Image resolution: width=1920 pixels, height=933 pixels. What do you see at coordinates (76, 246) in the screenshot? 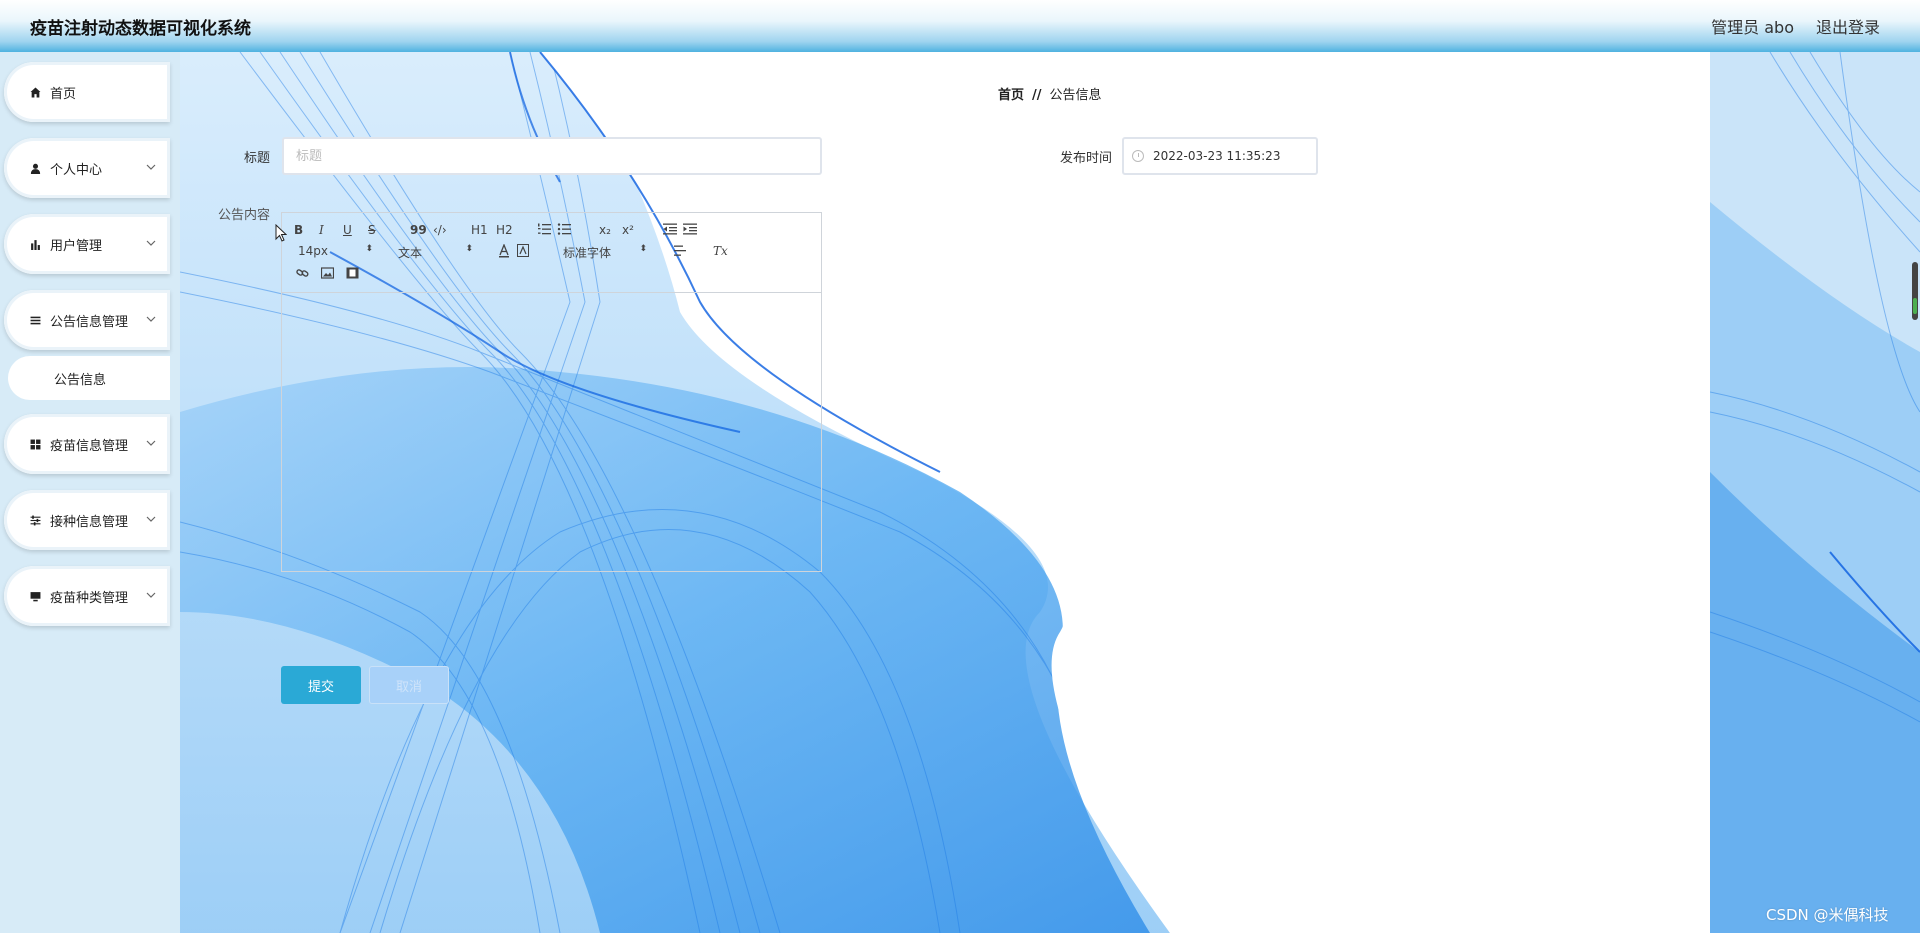
I see `sidebar-item-label: 用户管理` at bounding box center [76, 246].